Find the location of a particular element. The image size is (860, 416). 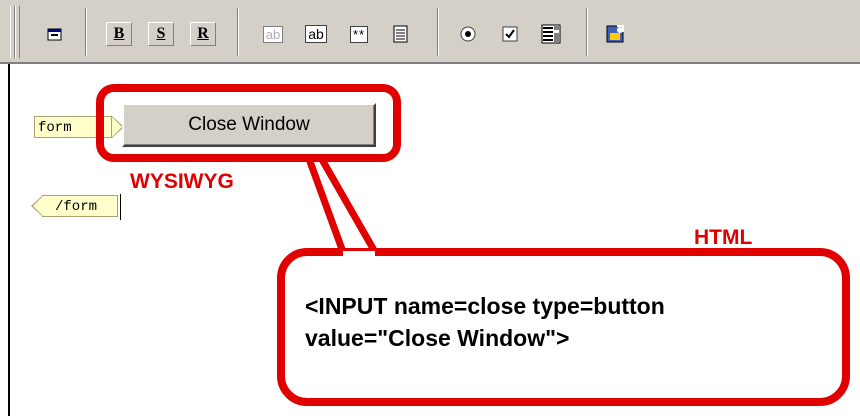

close-window-button: Close Window is located at coordinates (249, 125).